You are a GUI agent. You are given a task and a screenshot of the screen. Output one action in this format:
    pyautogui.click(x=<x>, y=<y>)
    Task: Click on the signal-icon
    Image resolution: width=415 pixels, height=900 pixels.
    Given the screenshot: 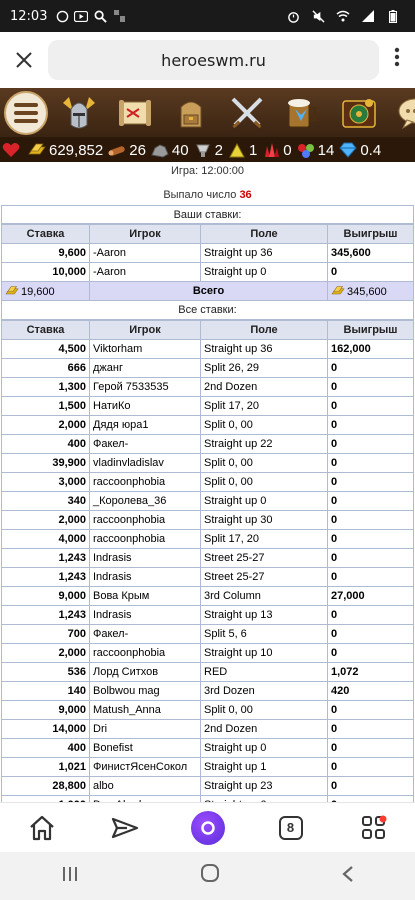 What is the action you would take?
    pyautogui.click(x=368, y=16)
    